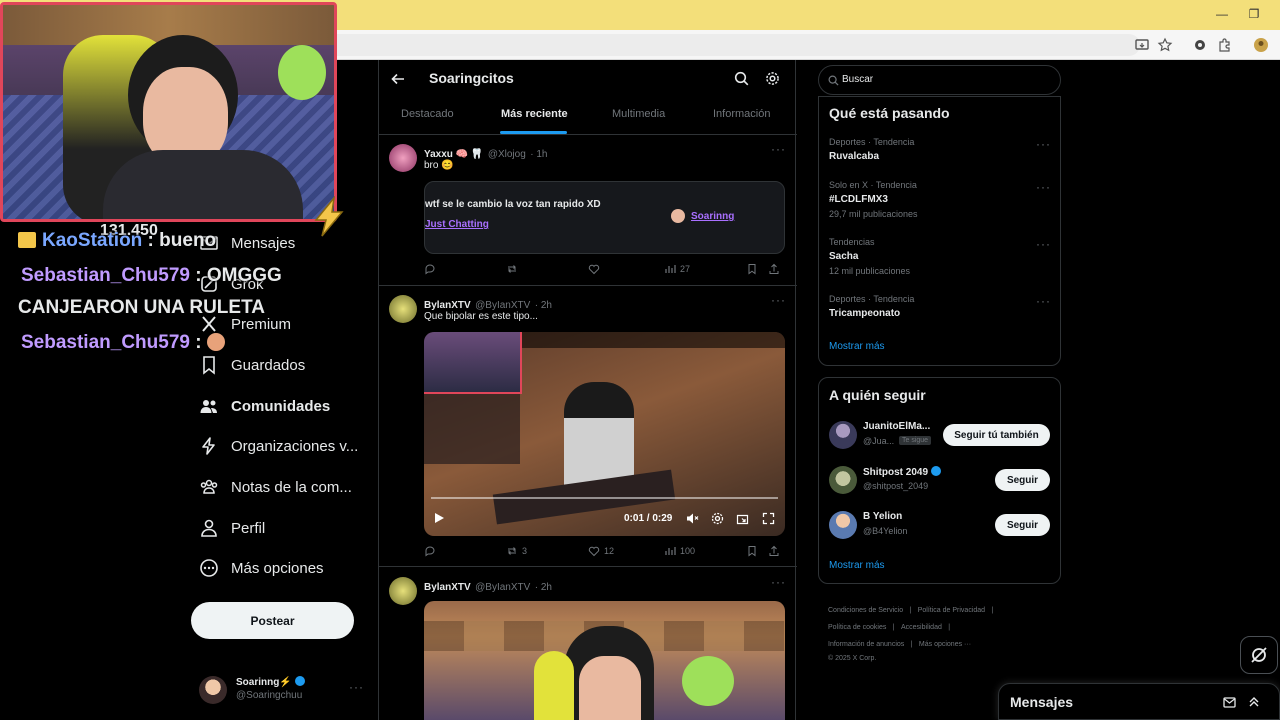  Describe the element at coordinates (996, 435) in the screenshot. I see `follow-back-button: Seguir tú también` at that location.